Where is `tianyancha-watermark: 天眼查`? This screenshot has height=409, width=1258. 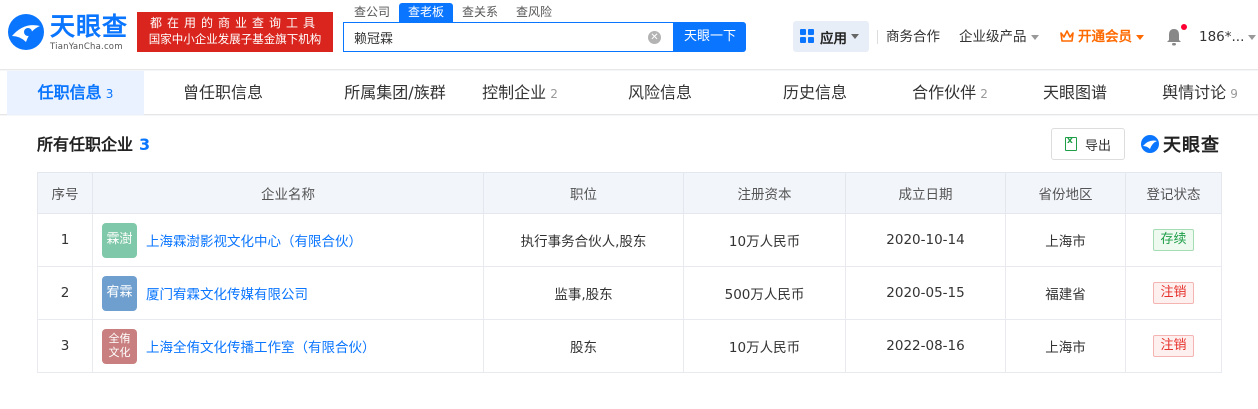 tianyancha-watermark: 天眼查 is located at coordinates (1180, 144).